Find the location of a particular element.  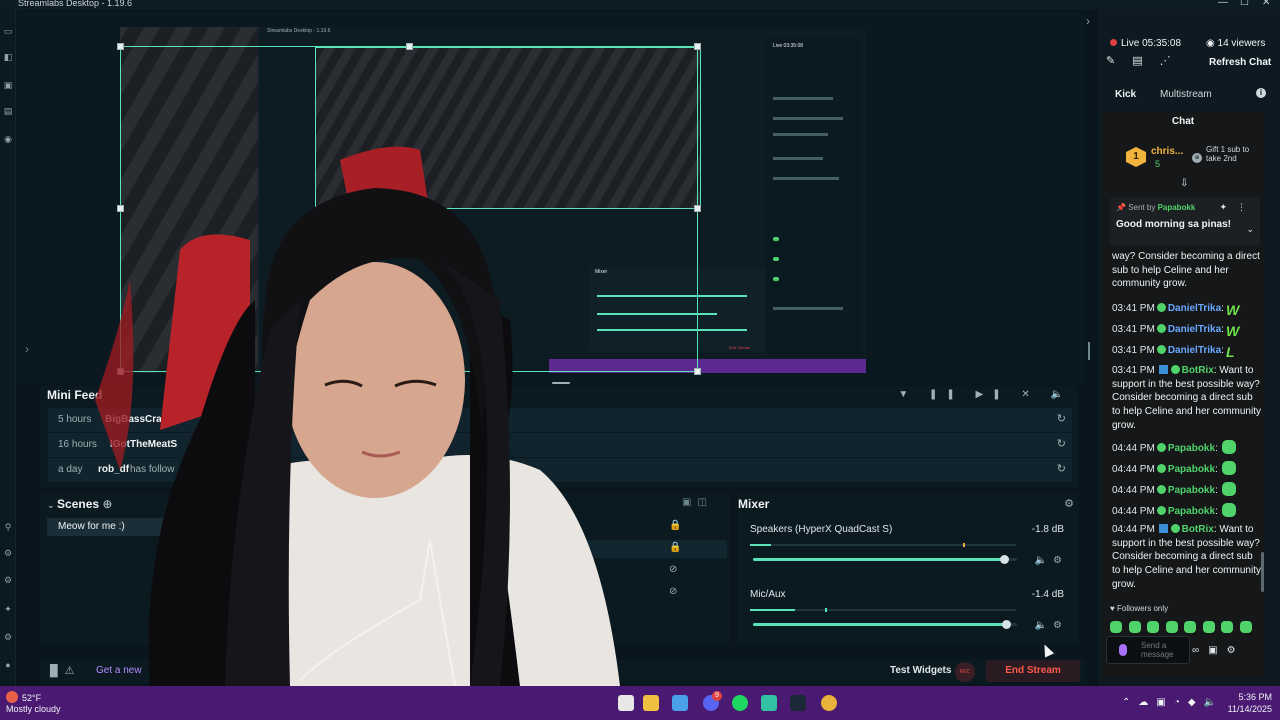

mini-feed-controls: ▼ ❚❚ ▶❚ ✕ 🔈 is located at coordinates (985, 394).